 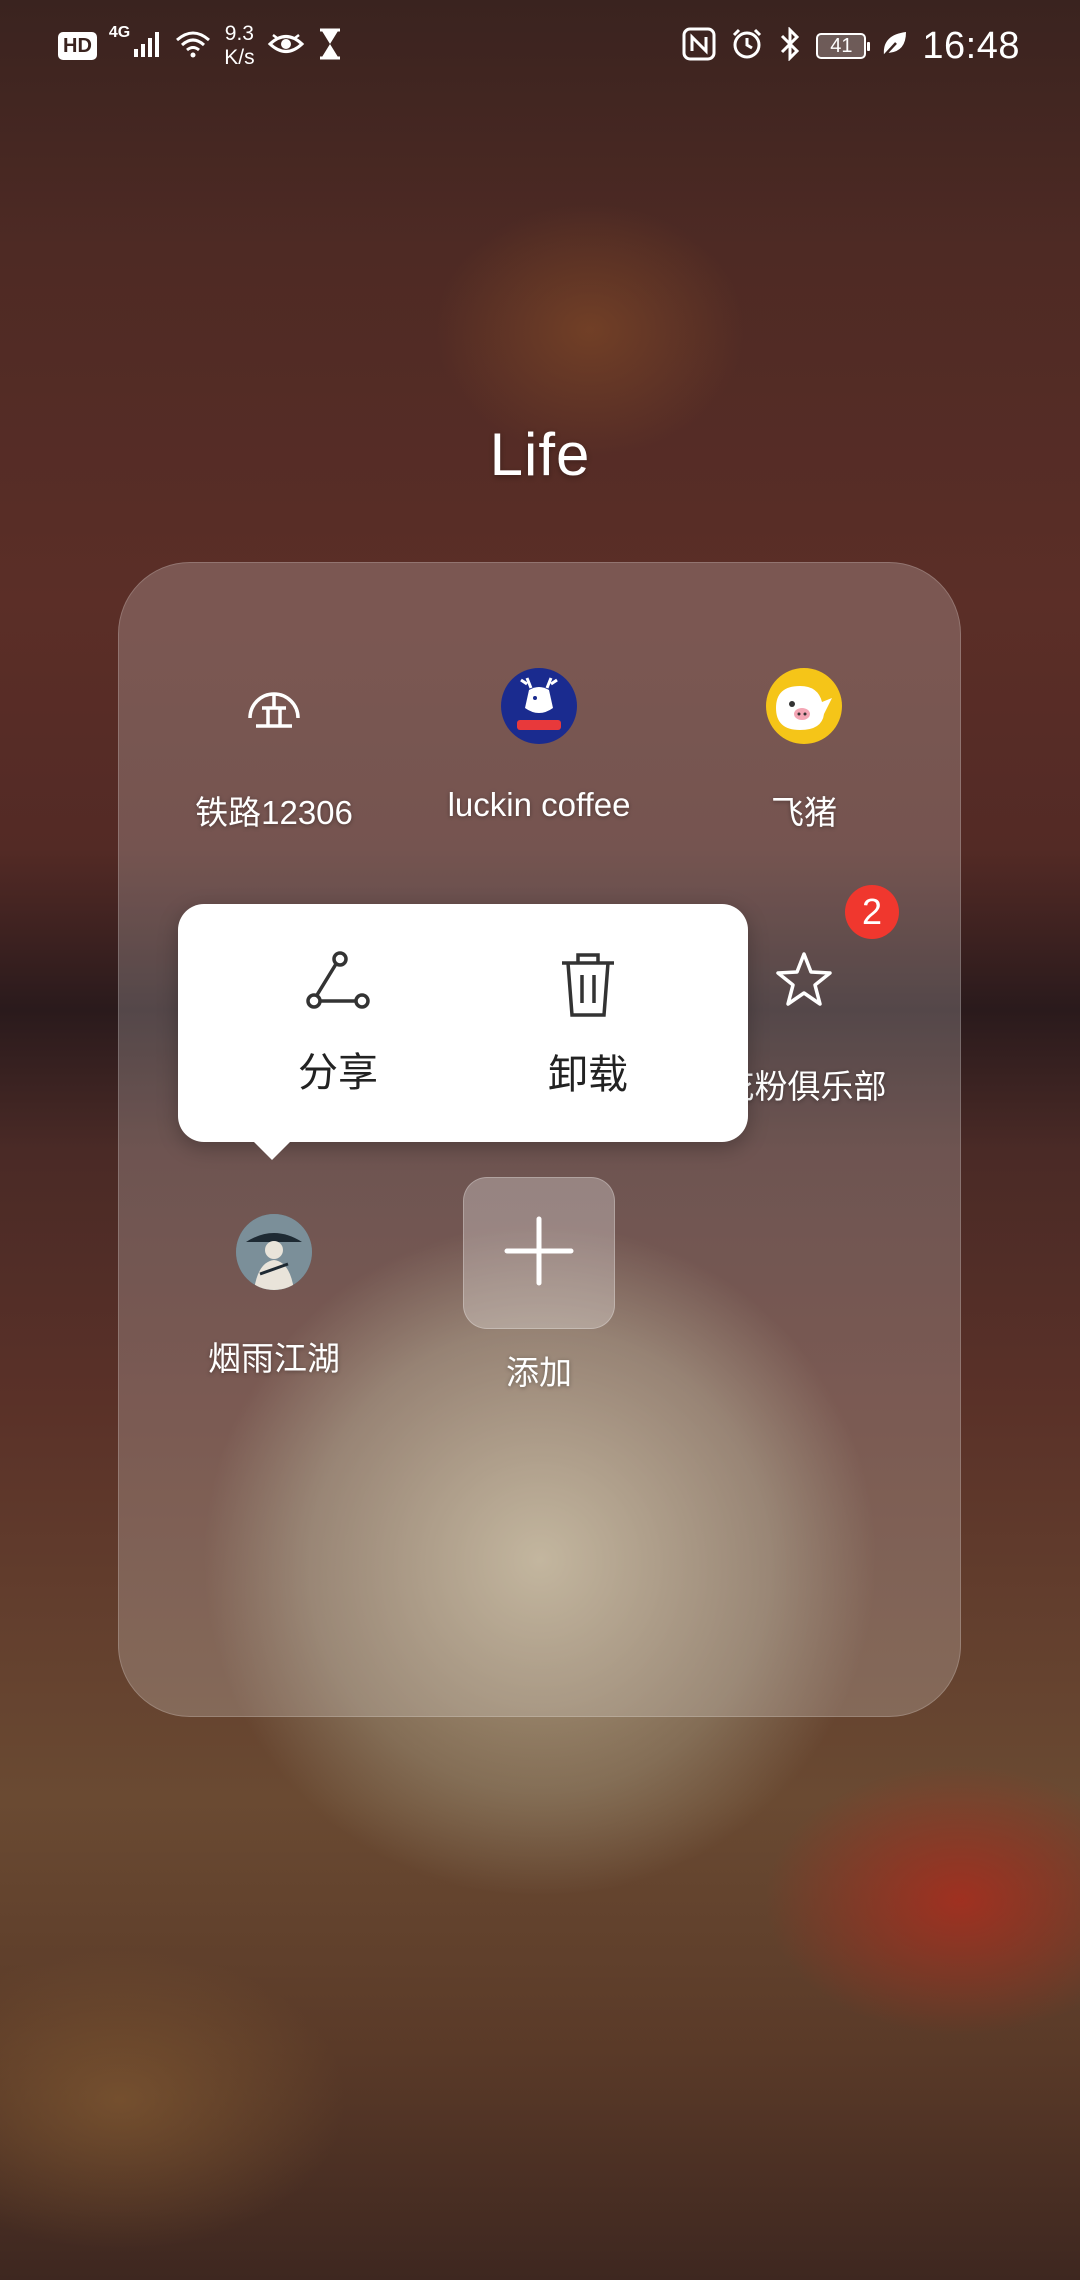 What do you see at coordinates (588, 1075) in the screenshot?
I see `uninstall-label: 卸载` at bounding box center [588, 1075].